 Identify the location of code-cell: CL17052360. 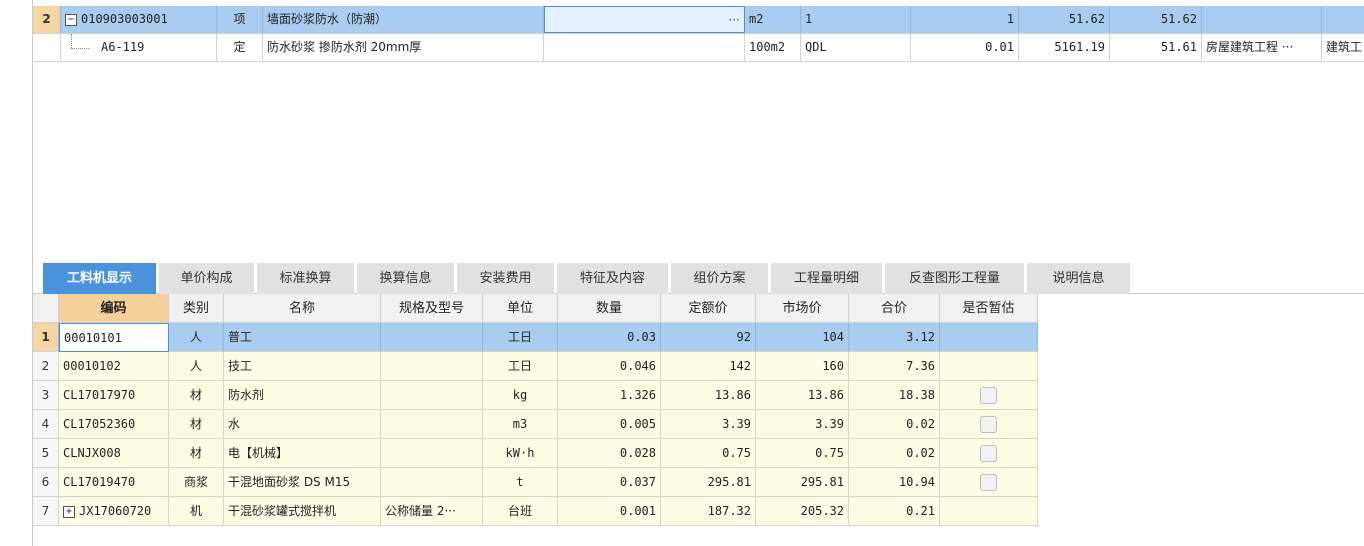
(114, 424).